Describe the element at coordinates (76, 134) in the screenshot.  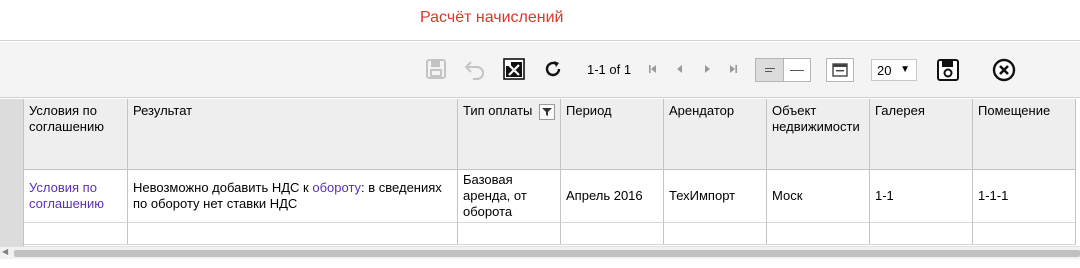
I see `column-header-conditions: Условия по соглашению` at that location.